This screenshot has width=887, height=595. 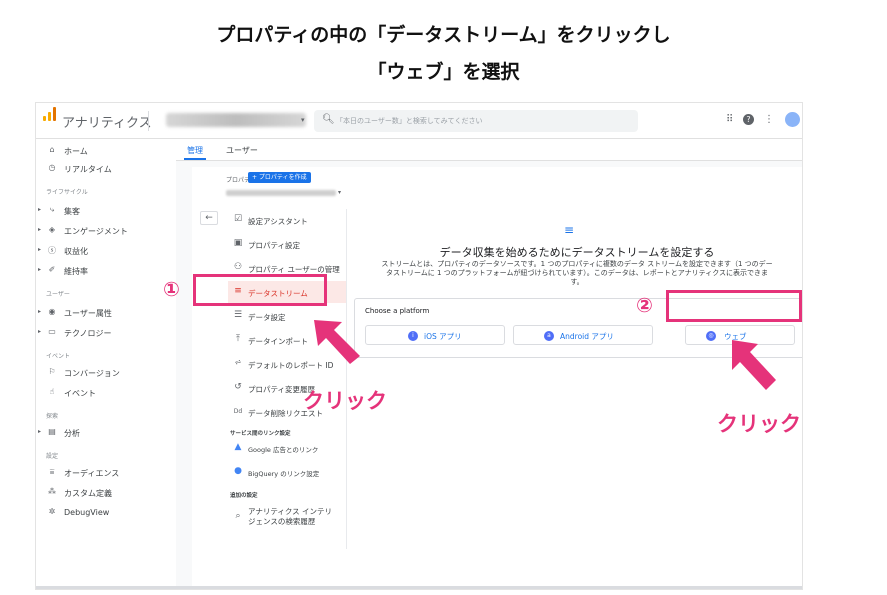 I want to click on nav-retention: ▸ ✐ 維持率, so click(x=106, y=271).